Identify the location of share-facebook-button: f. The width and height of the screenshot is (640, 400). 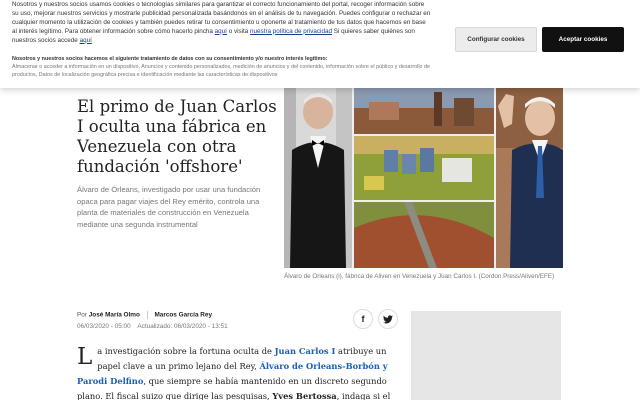
(363, 319).